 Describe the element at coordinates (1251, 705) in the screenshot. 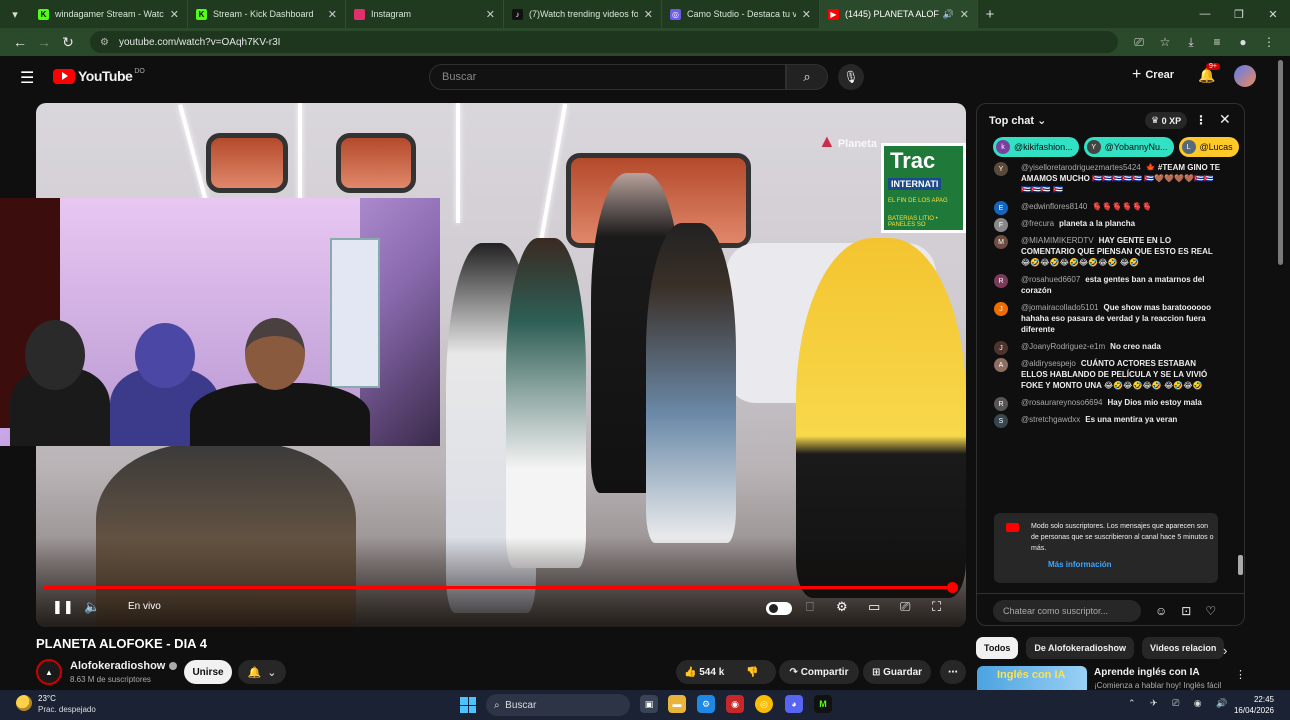

I see `clock: 22:45 16/04/2026` at that location.